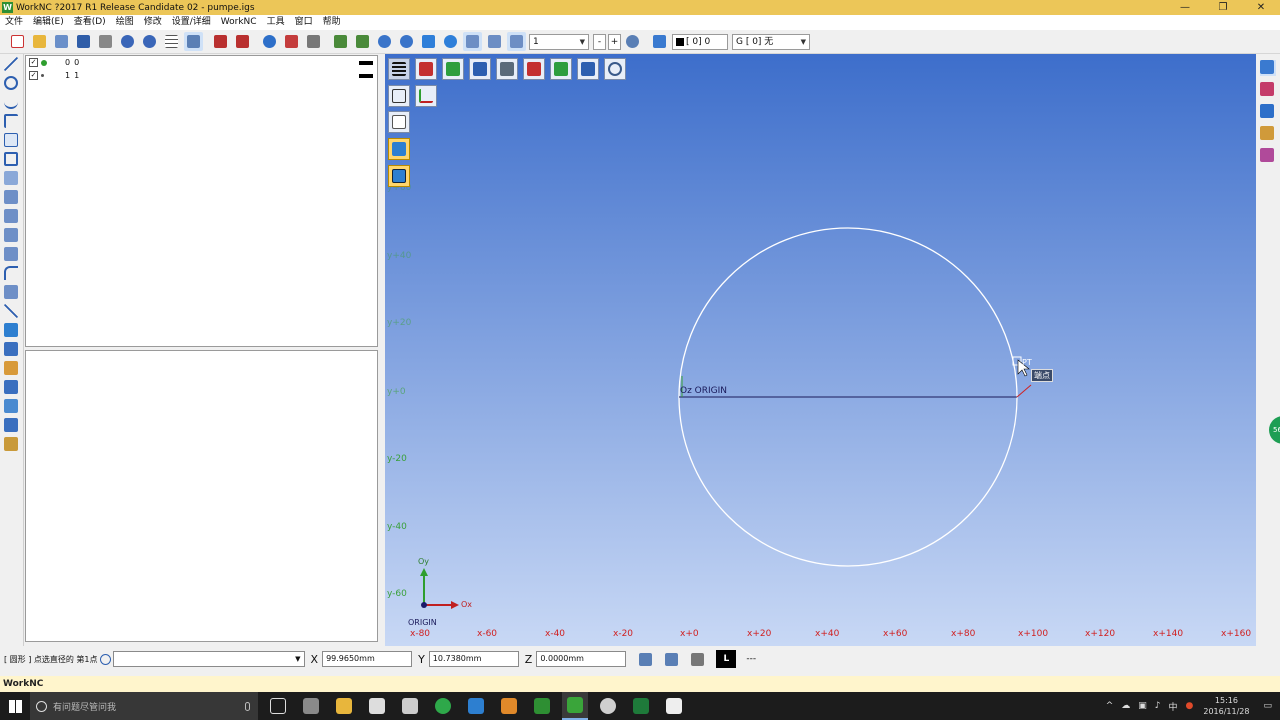 This screenshot has height=720, width=1280. What do you see at coordinates (291, 41) in the screenshot?
I see `shade-button` at bounding box center [291, 41].